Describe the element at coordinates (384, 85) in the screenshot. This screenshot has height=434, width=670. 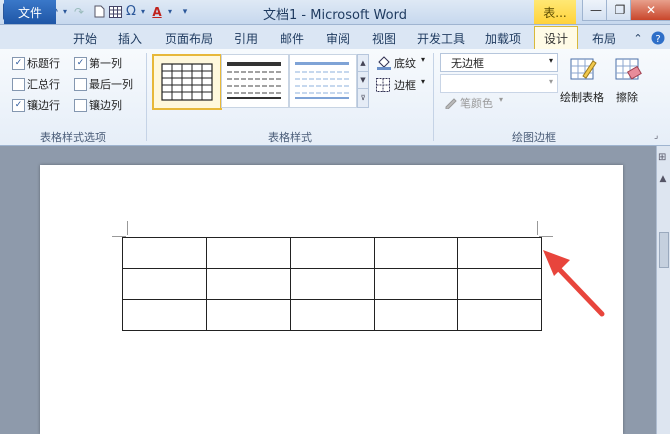
I see `borders-icon` at that location.